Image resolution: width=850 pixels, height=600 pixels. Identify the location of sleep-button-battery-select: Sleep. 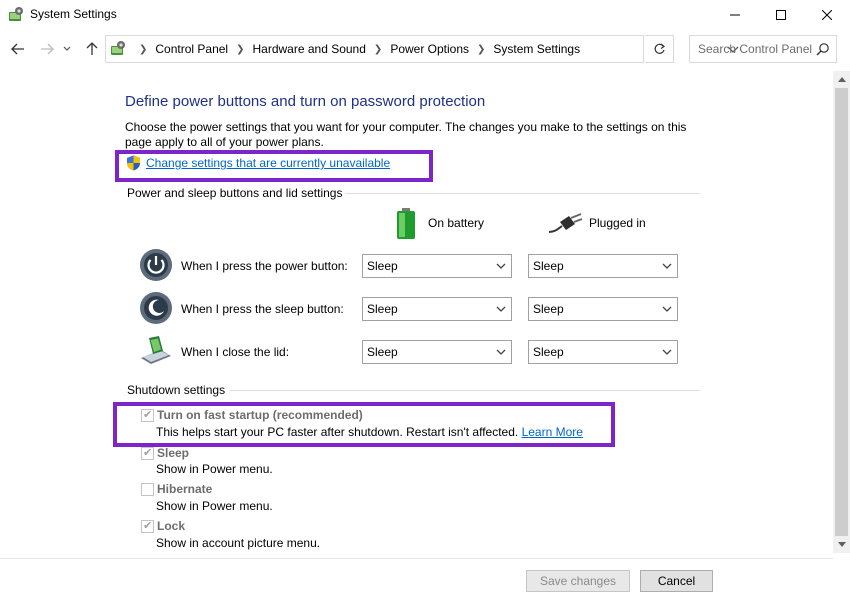
(437, 309).